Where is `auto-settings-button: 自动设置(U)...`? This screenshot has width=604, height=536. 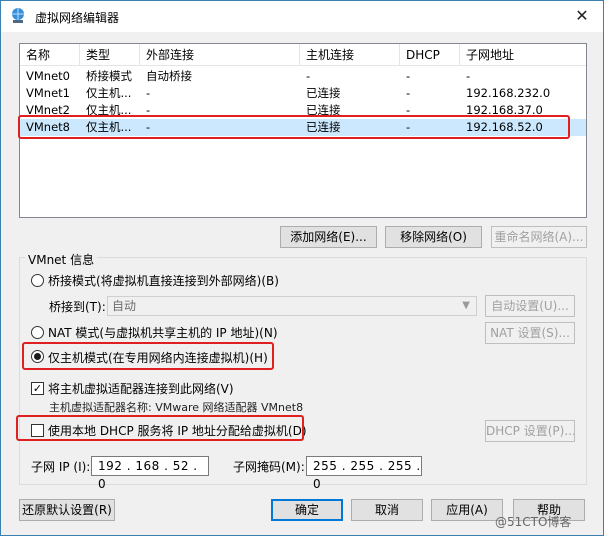 auto-settings-button: 自动设置(U)... is located at coordinates (530, 306).